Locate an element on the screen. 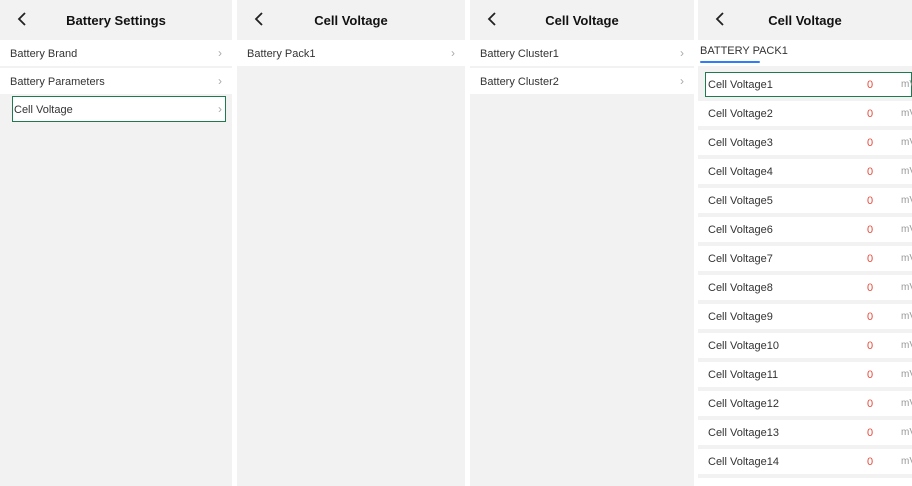 This screenshot has width=912, height=486. cell-voltage-label: Cell Voltage8 is located at coordinates (740, 288).